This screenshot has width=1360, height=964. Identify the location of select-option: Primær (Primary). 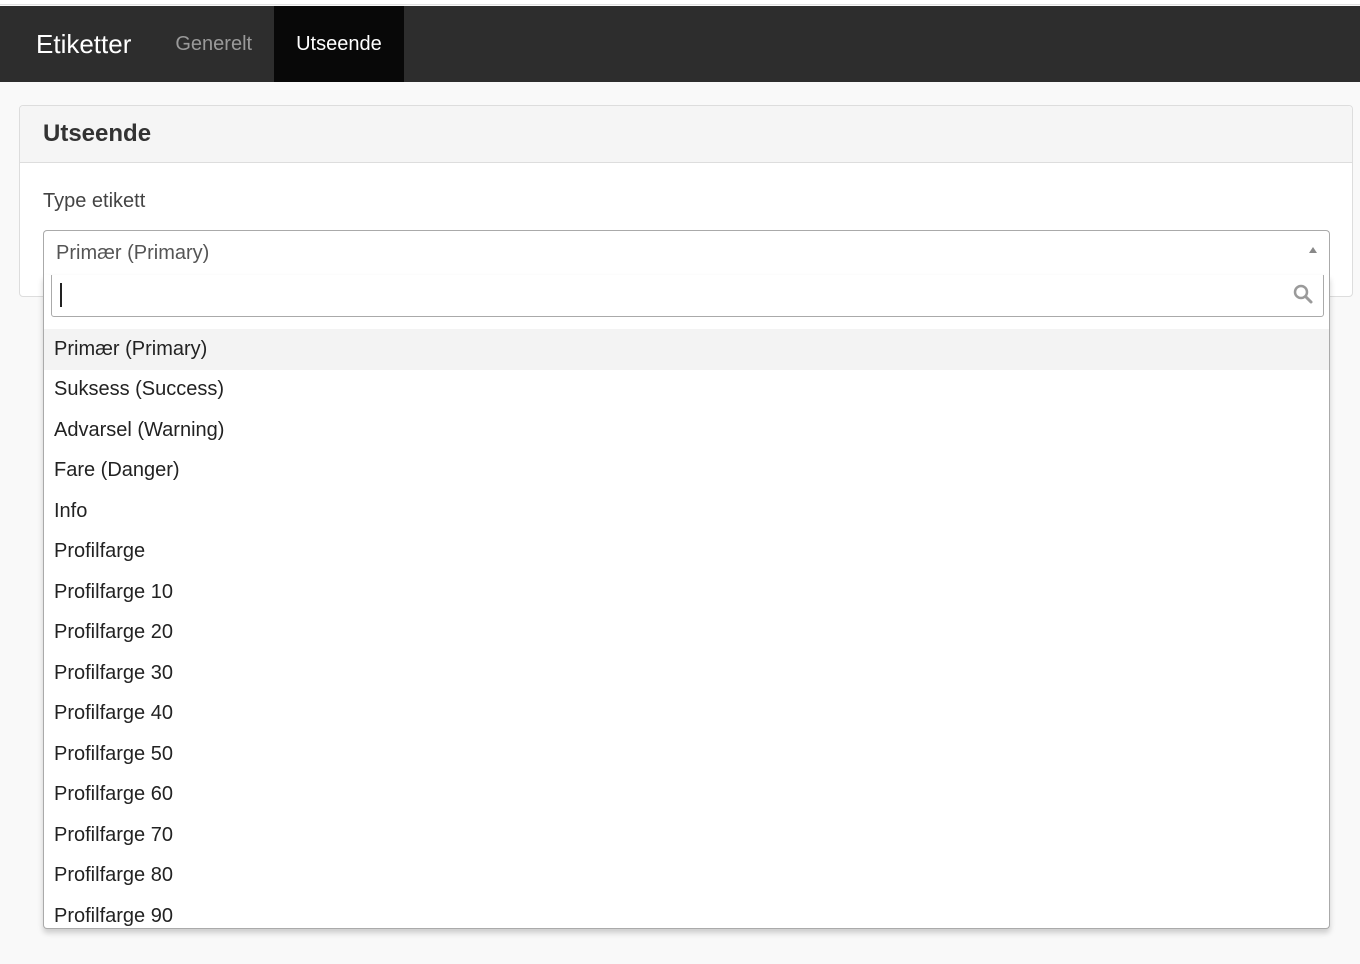
(686, 349).